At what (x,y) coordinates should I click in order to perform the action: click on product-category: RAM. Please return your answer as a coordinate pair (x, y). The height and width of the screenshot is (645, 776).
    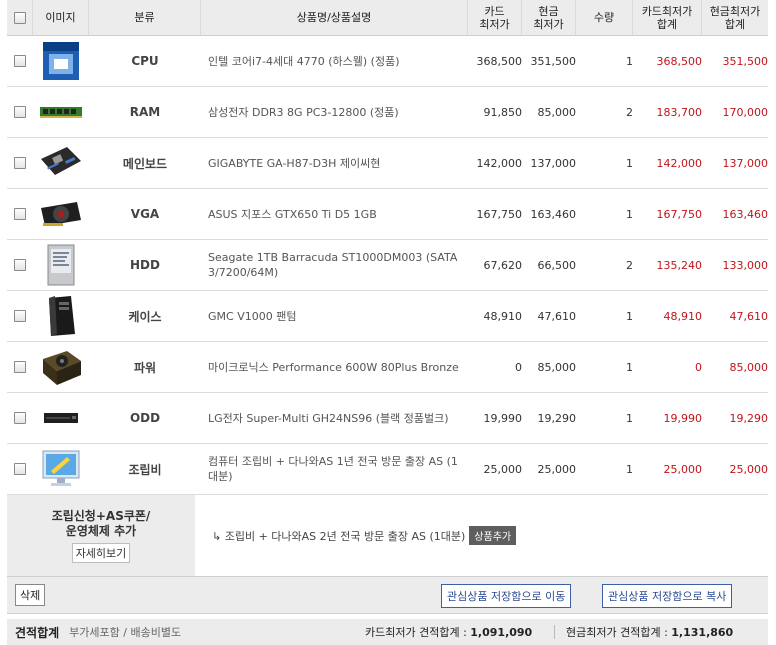
    Looking at the image, I should click on (145, 112).